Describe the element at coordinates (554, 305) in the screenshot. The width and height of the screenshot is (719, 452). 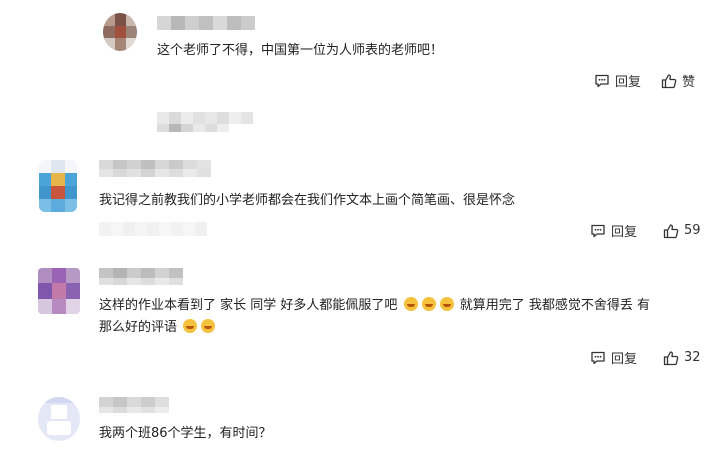
I see `comment-text-segment: 就算用完了 我都感觉不舍得丢 有` at that location.